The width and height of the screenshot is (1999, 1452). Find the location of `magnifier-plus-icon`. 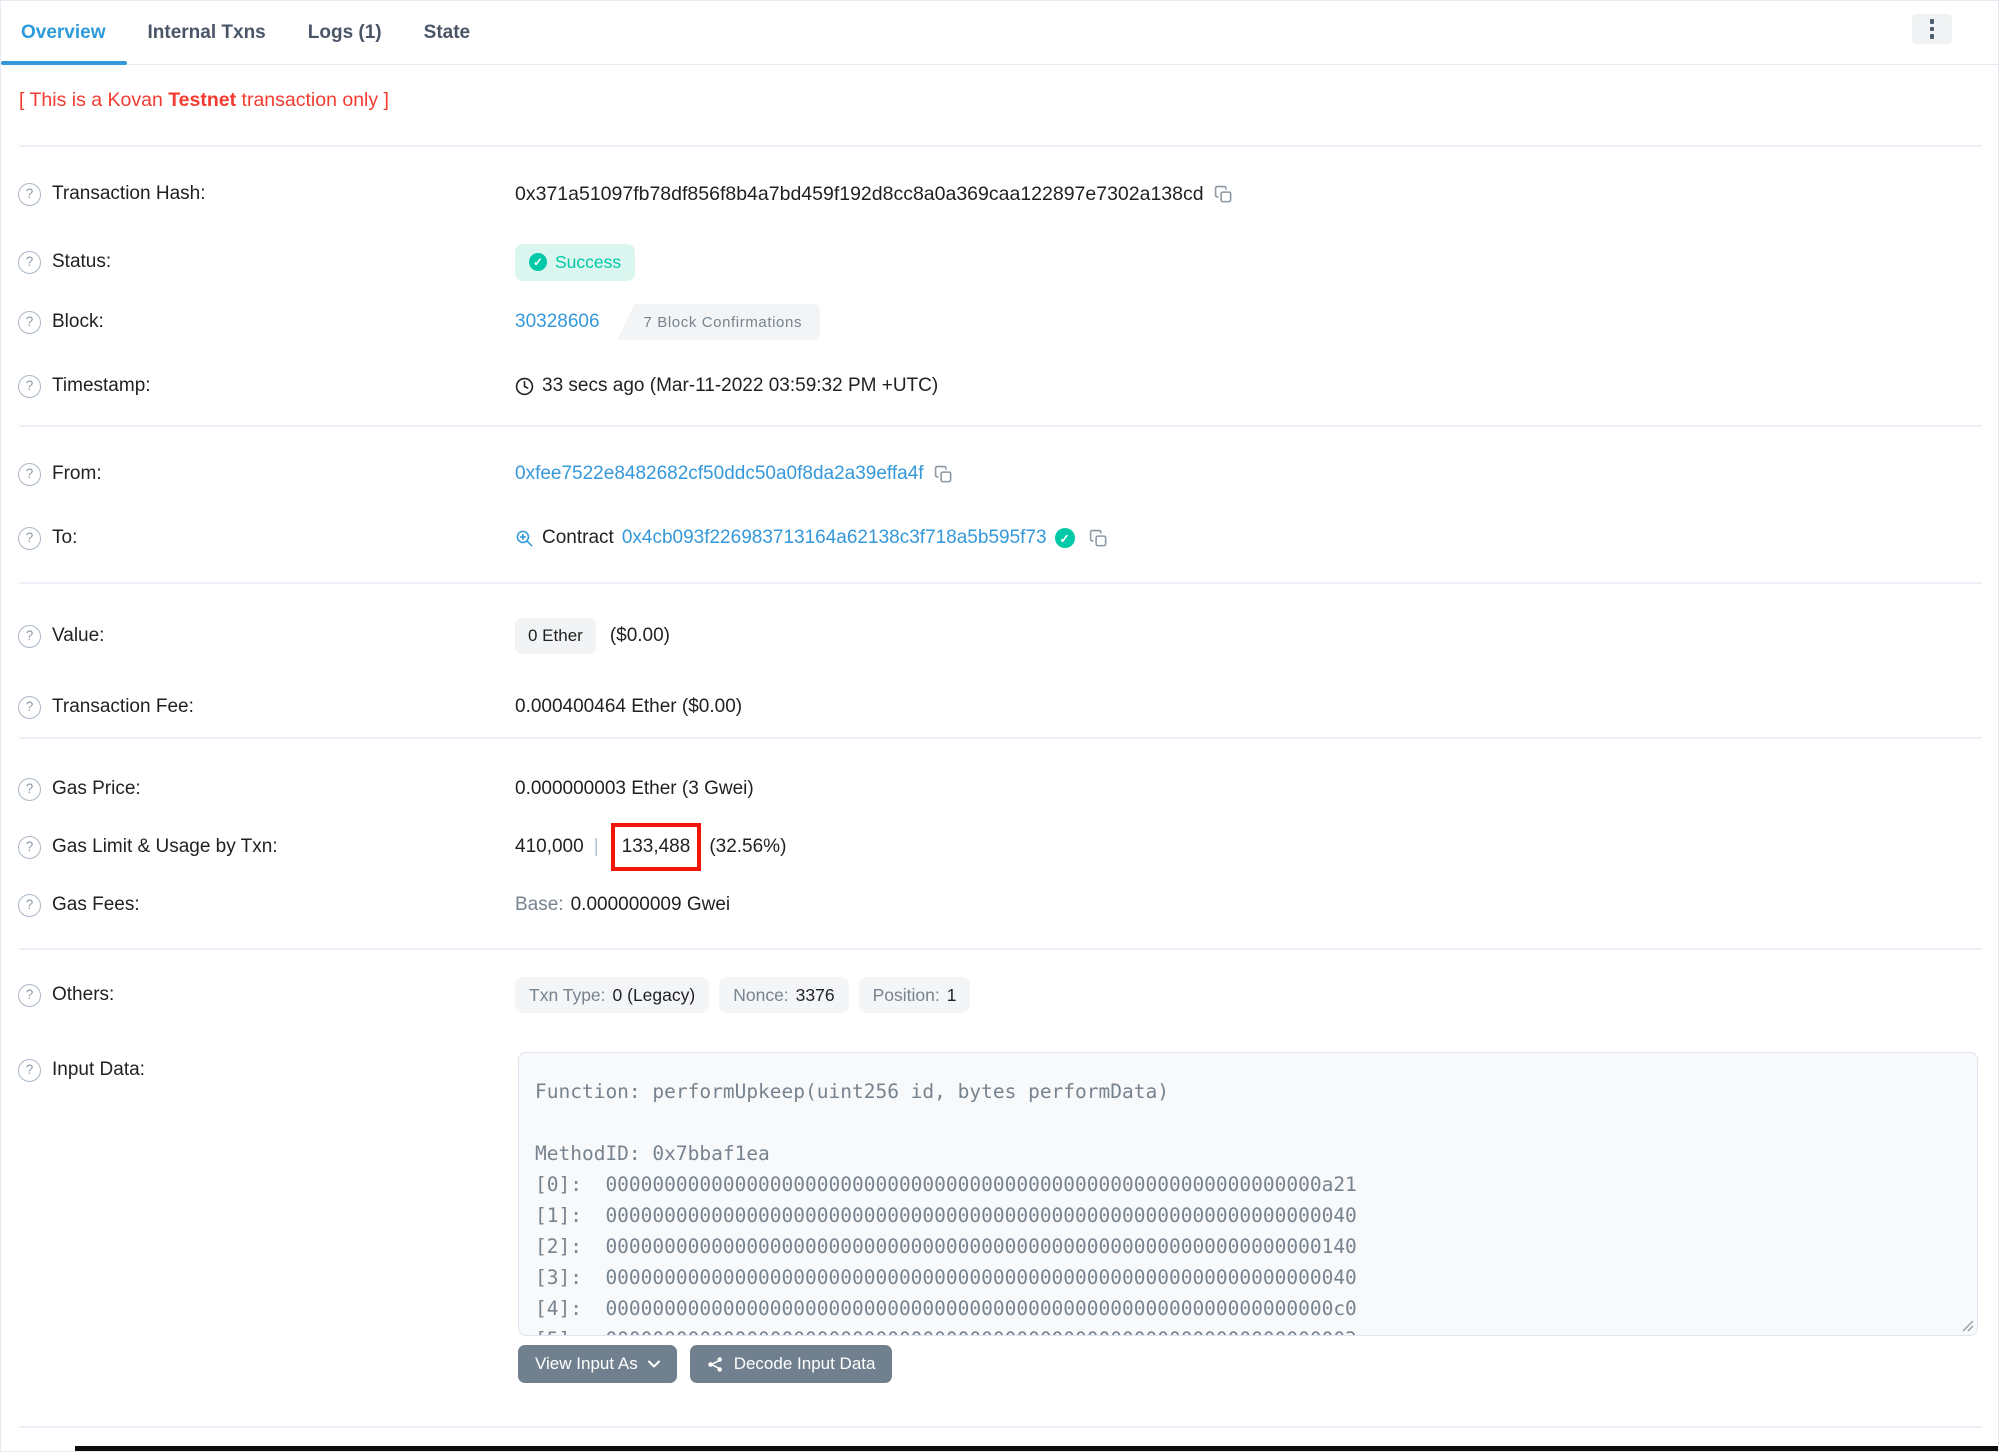

magnifier-plus-icon is located at coordinates (524, 538).